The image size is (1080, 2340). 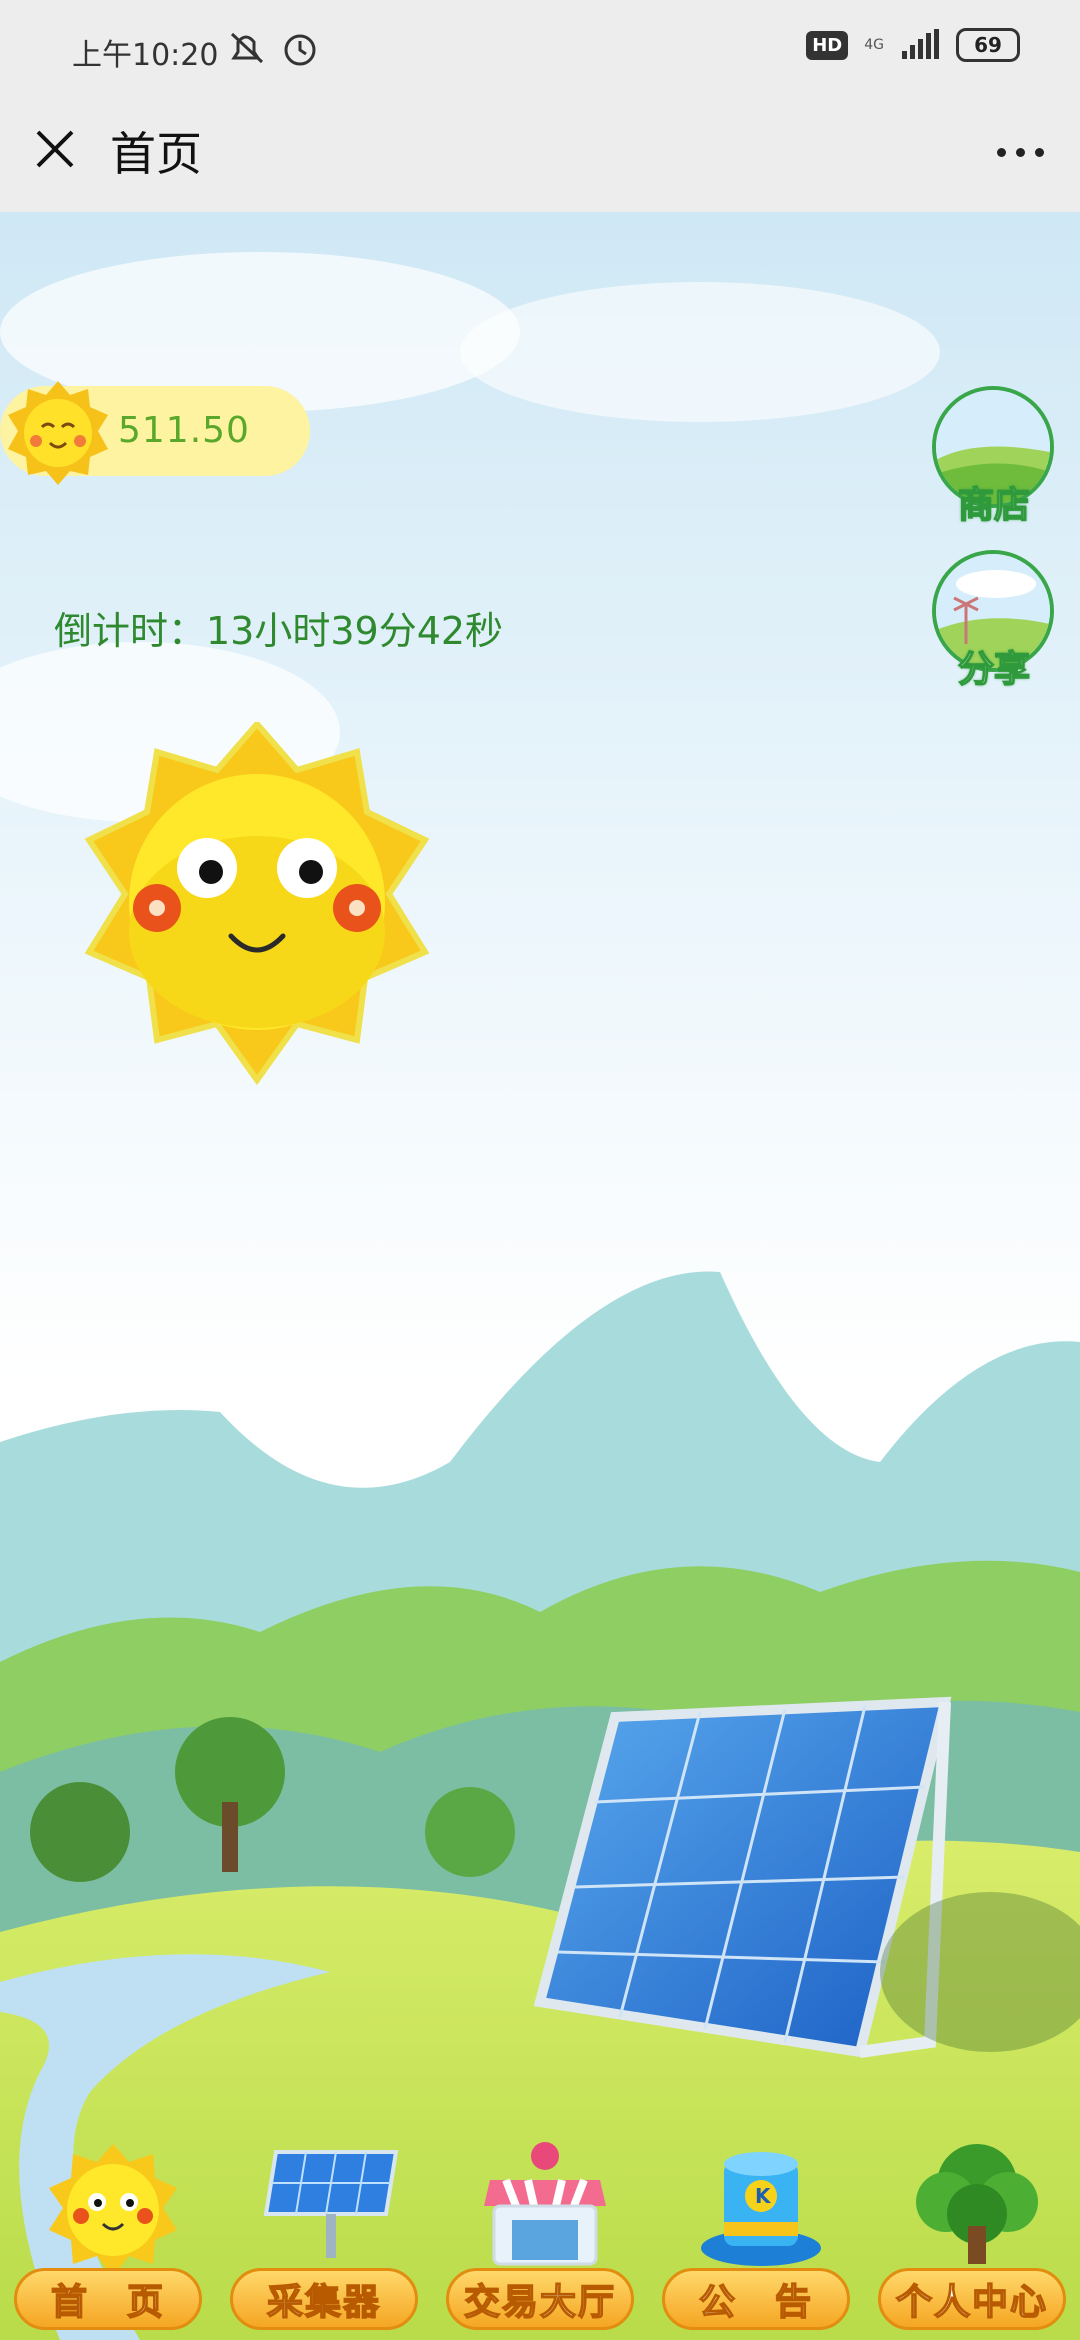 What do you see at coordinates (540, 2299) in the screenshot?
I see `tab-trading-hall-label: 交易大厅` at bounding box center [540, 2299].